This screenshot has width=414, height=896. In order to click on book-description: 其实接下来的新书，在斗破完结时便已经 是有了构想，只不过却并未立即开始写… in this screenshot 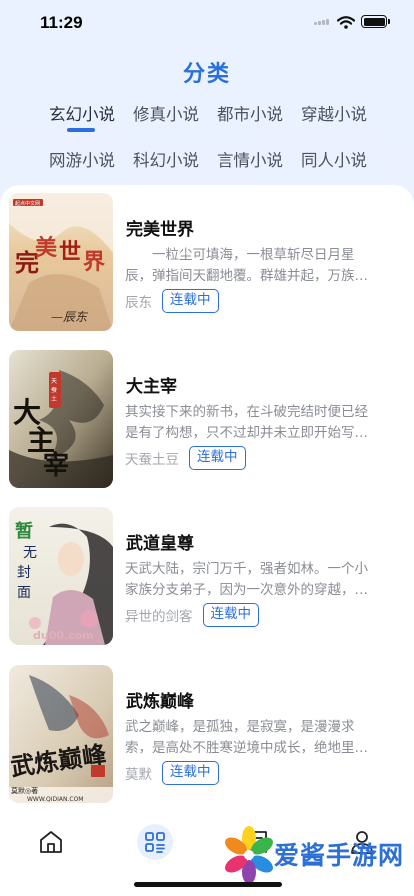, I will do `click(246, 422)`.